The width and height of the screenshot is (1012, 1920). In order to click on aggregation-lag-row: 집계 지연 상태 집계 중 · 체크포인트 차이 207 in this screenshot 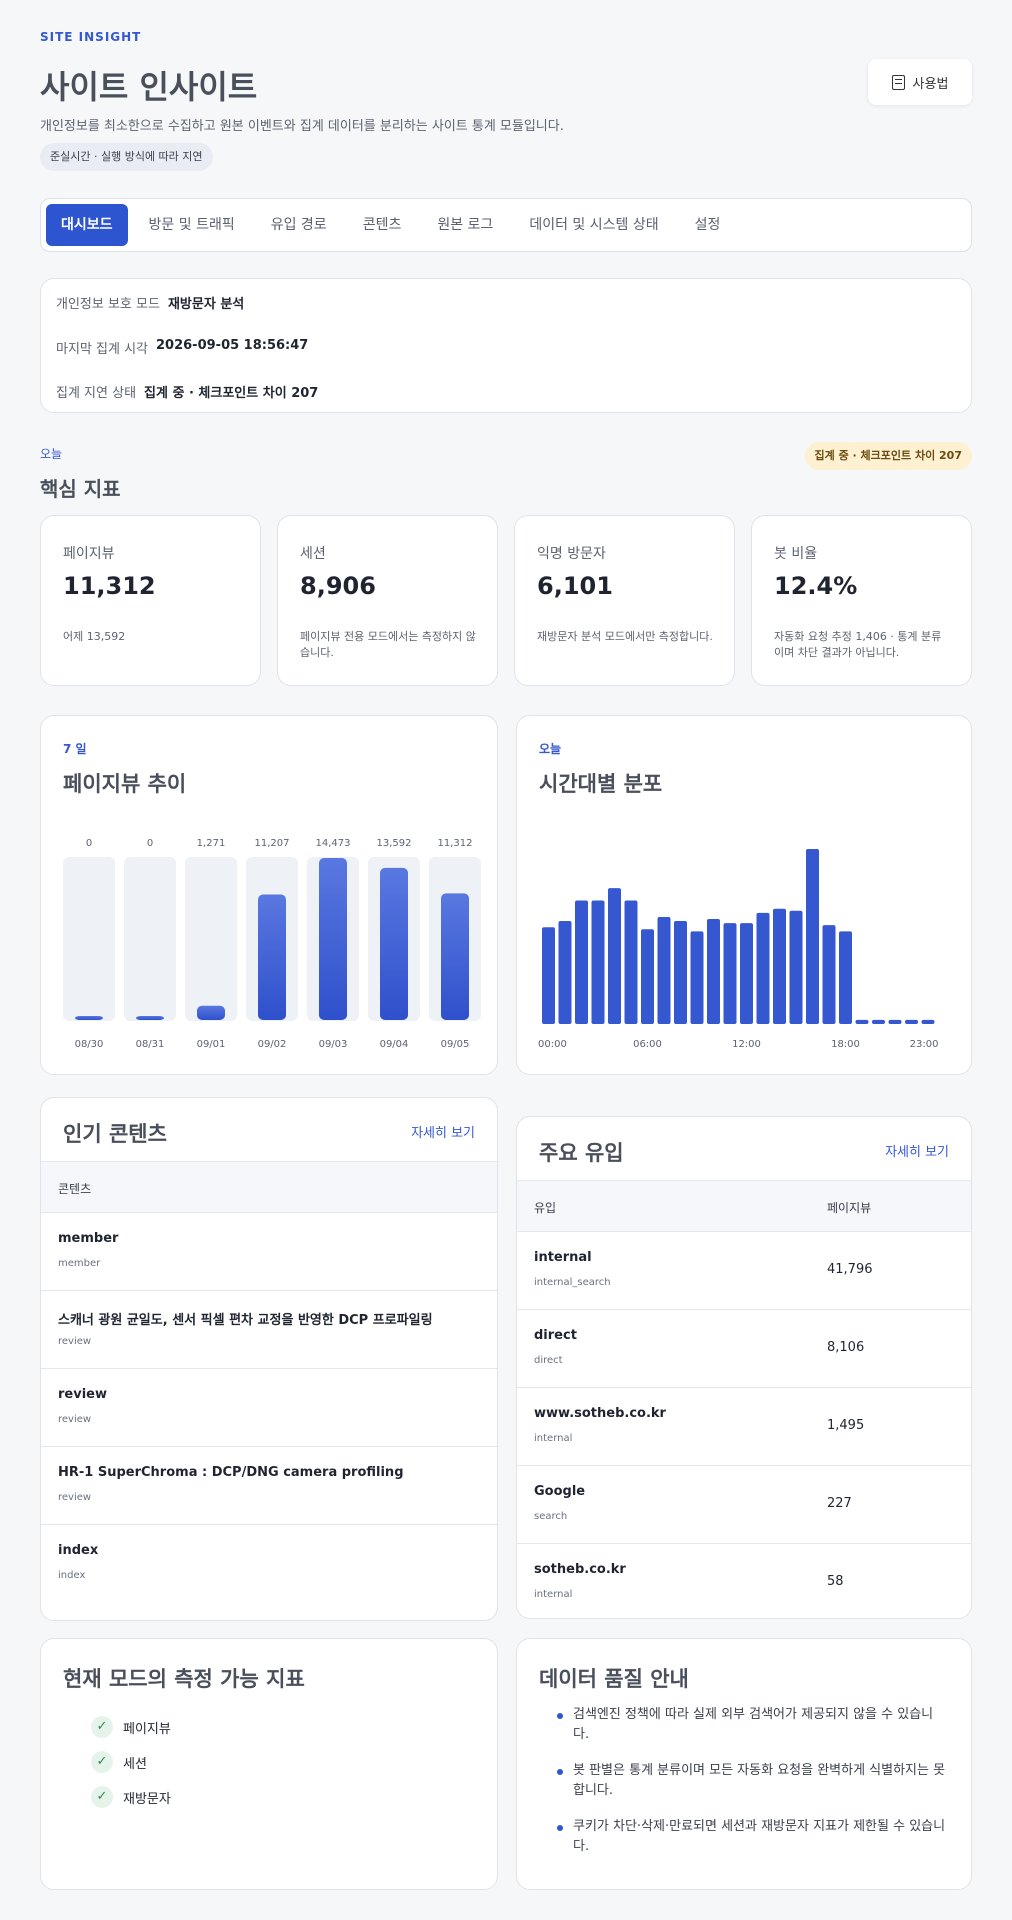, I will do `click(187, 391)`.